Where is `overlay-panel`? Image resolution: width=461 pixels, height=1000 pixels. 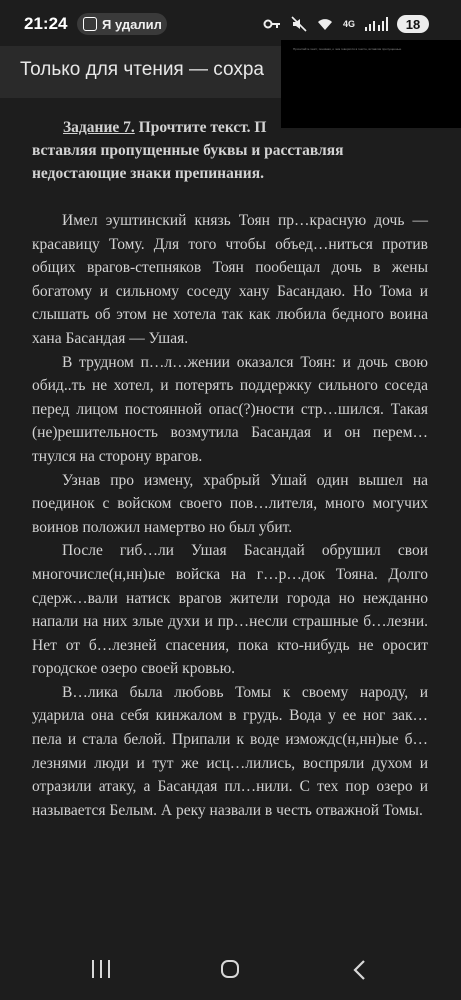 overlay-panel is located at coordinates (371, 84).